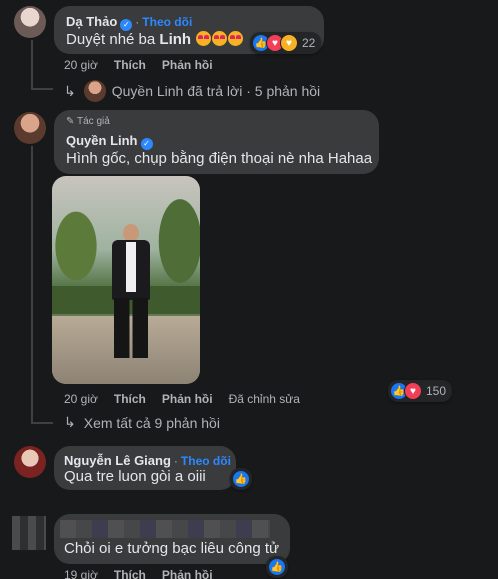 Image resolution: width=498 pixels, height=579 pixels. I want to click on comment-actions: 20 giờ Thích Phản hồi, so click(146, 65).